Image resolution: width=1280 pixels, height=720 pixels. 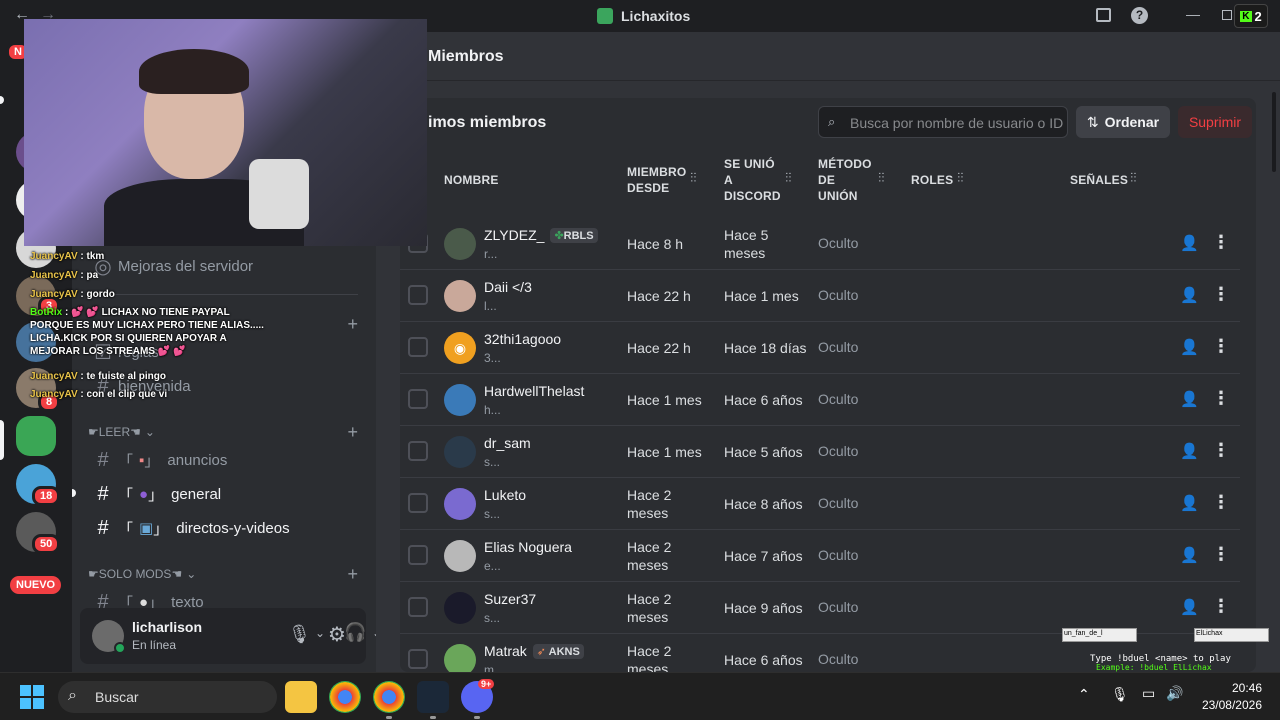 What do you see at coordinates (1174, 693) in the screenshot?
I see `volume-icon: 🔊` at bounding box center [1174, 693].